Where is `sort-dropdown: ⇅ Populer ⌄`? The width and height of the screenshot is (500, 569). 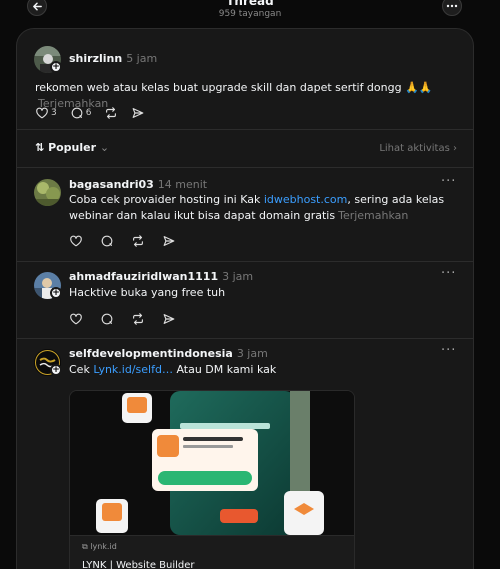
sort-dropdown: ⇅ Populer ⌄ is located at coordinates (72, 147).